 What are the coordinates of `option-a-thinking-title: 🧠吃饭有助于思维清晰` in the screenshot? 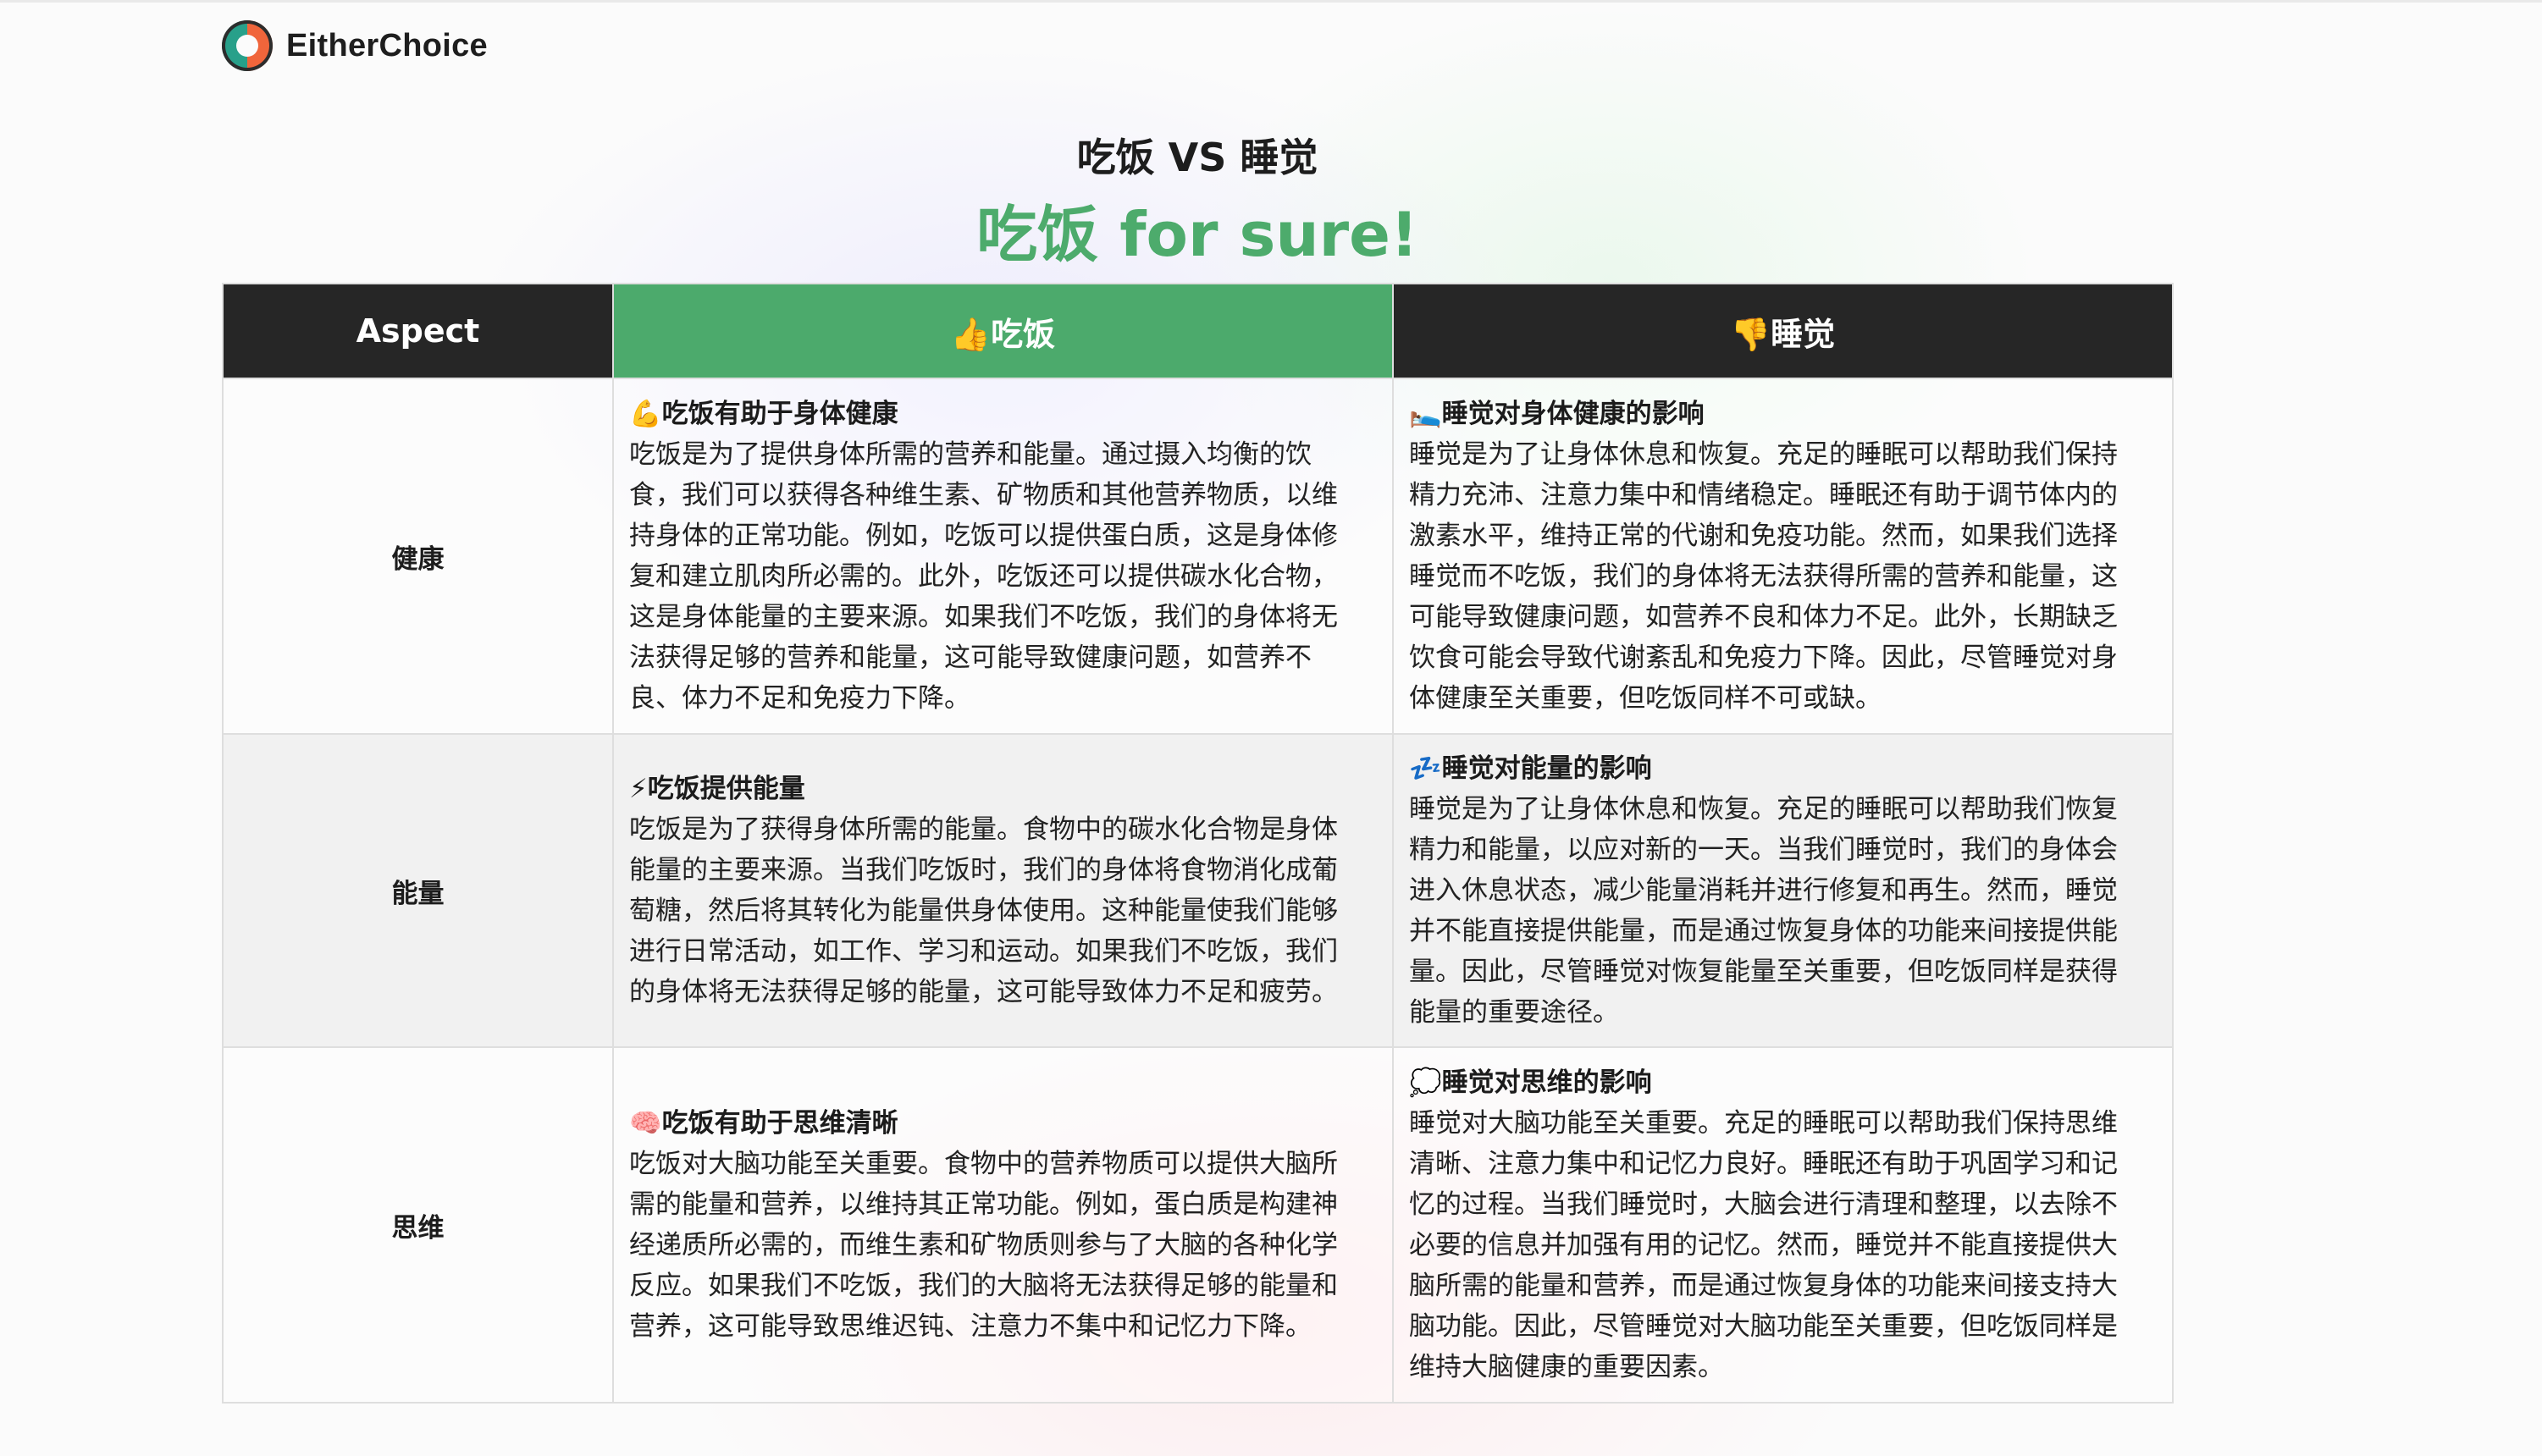 It's located at (763, 1123).